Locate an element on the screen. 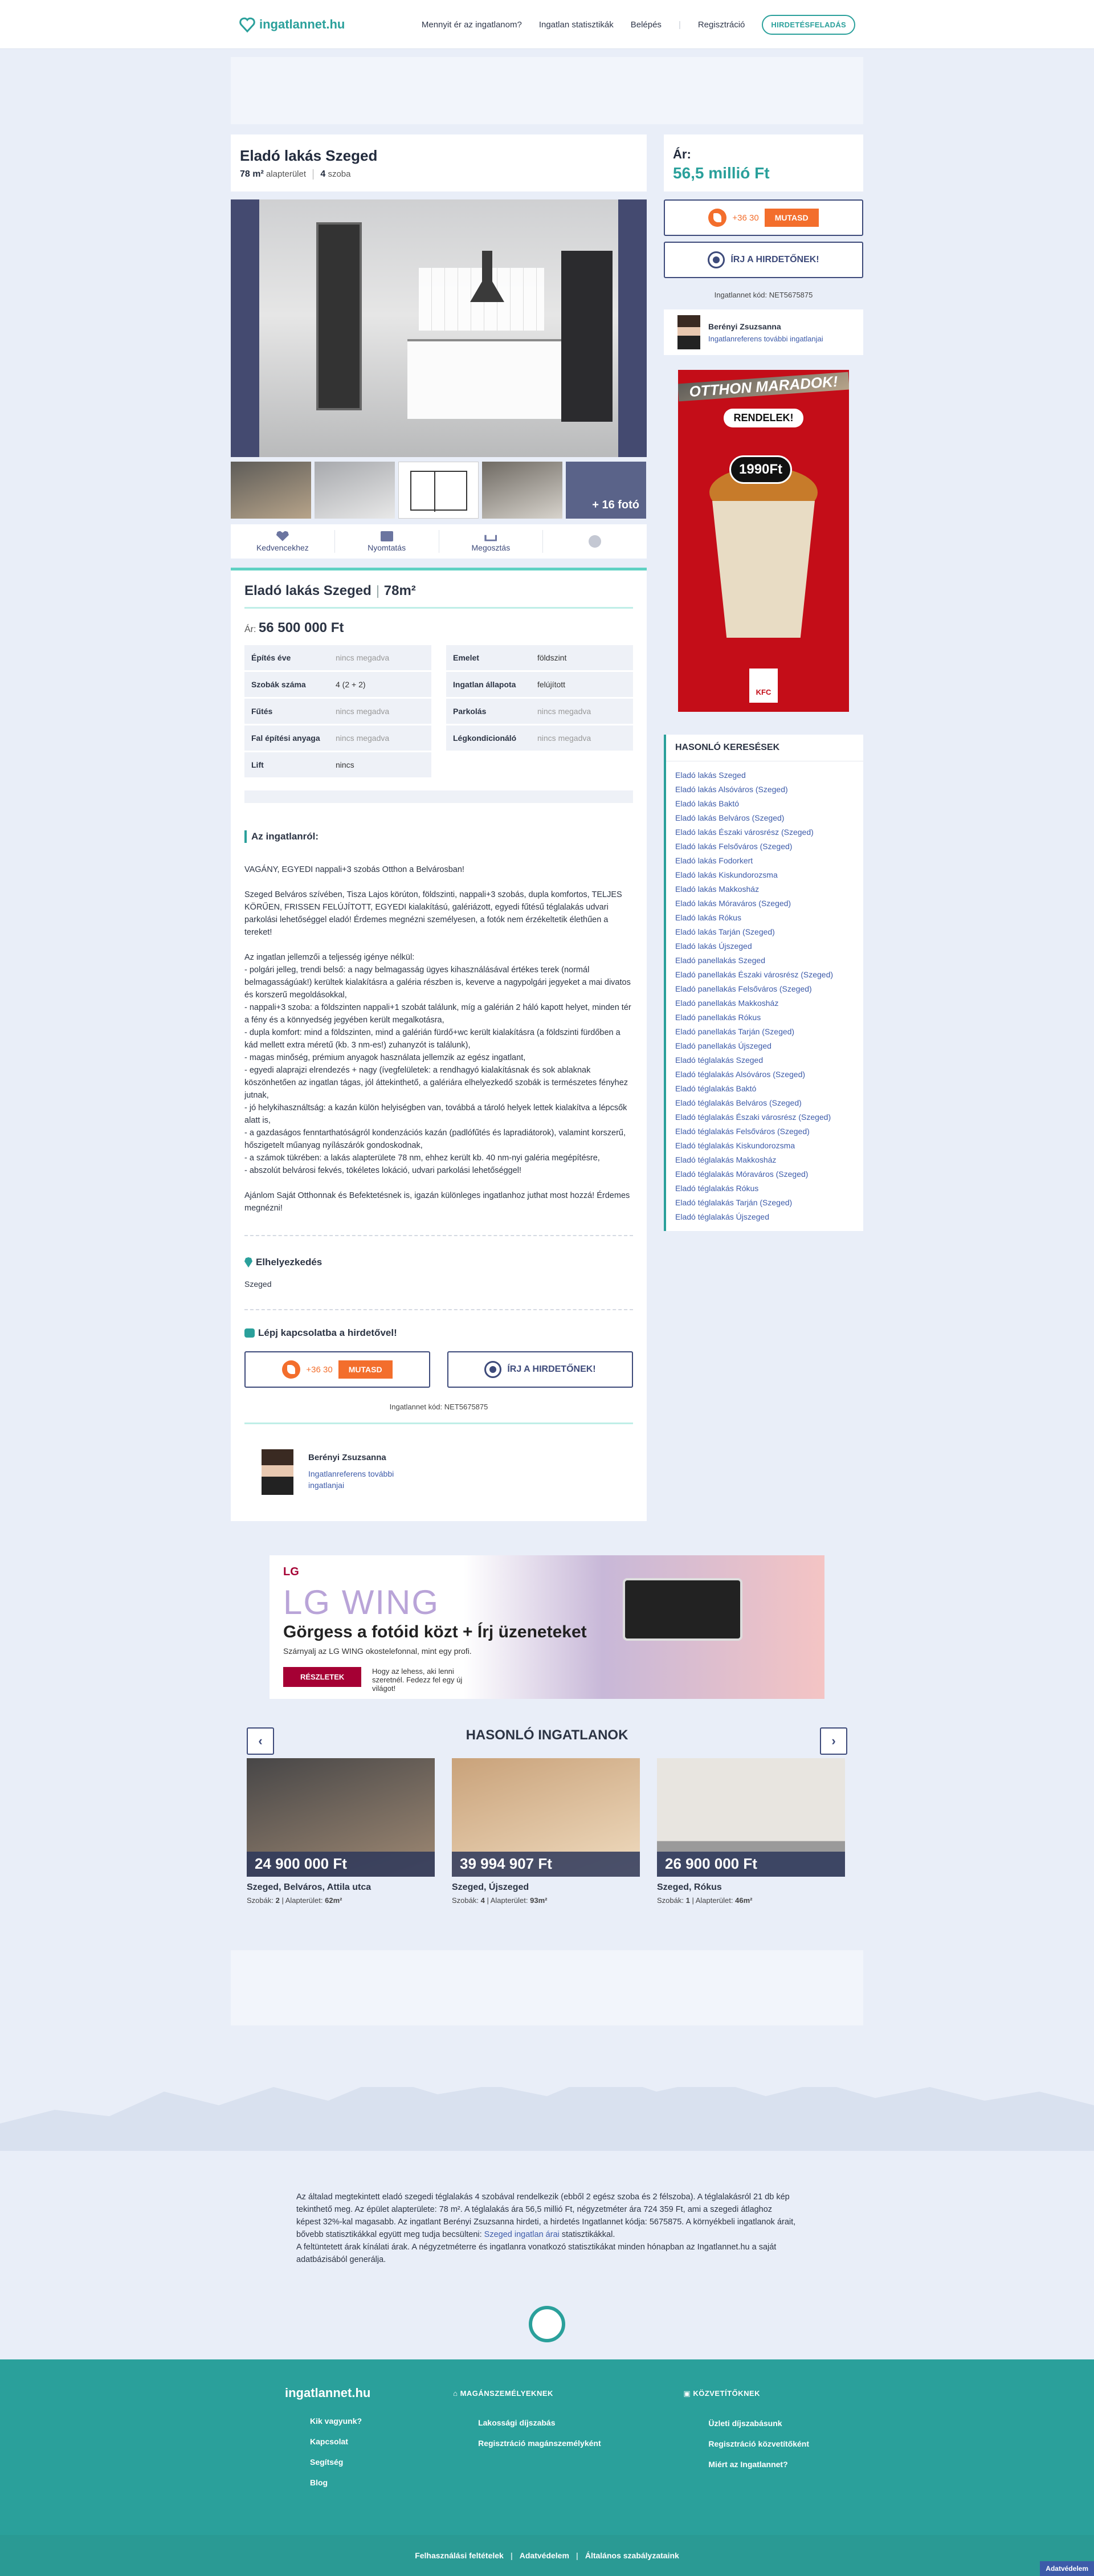  nav-register: Regisztráció is located at coordinates (722, 25).